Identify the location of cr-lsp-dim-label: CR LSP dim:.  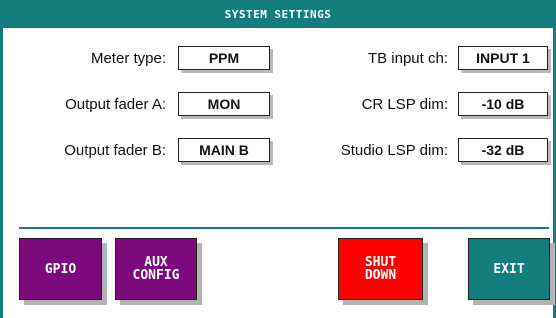
(404, 104).